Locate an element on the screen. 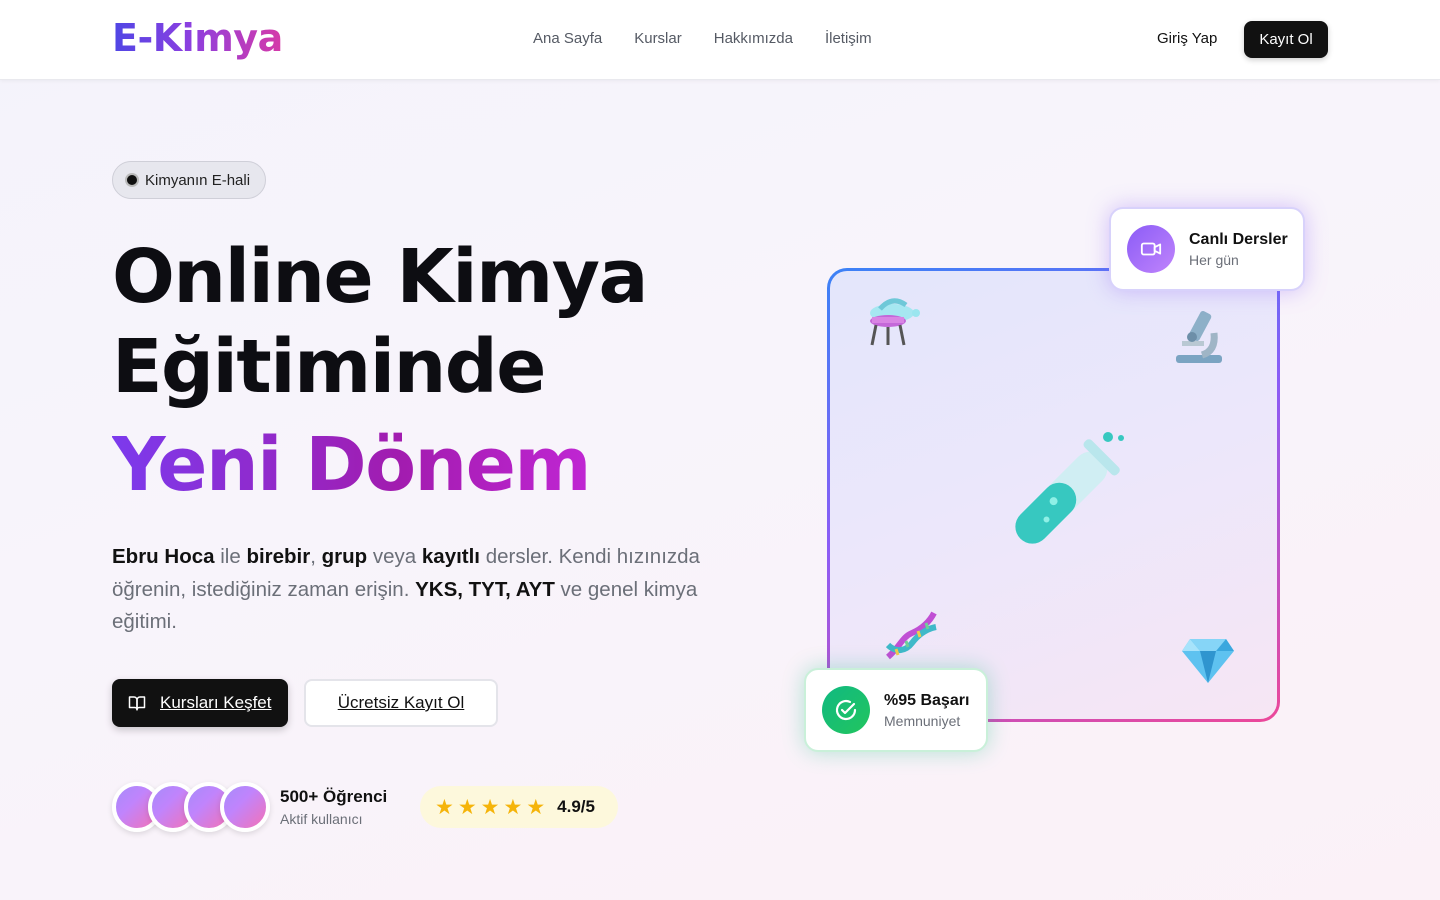 The width and height of the screenshot is (1440, 900). hero-title: Online Kimya Eğitiminde is located at coordinates (380, 322).